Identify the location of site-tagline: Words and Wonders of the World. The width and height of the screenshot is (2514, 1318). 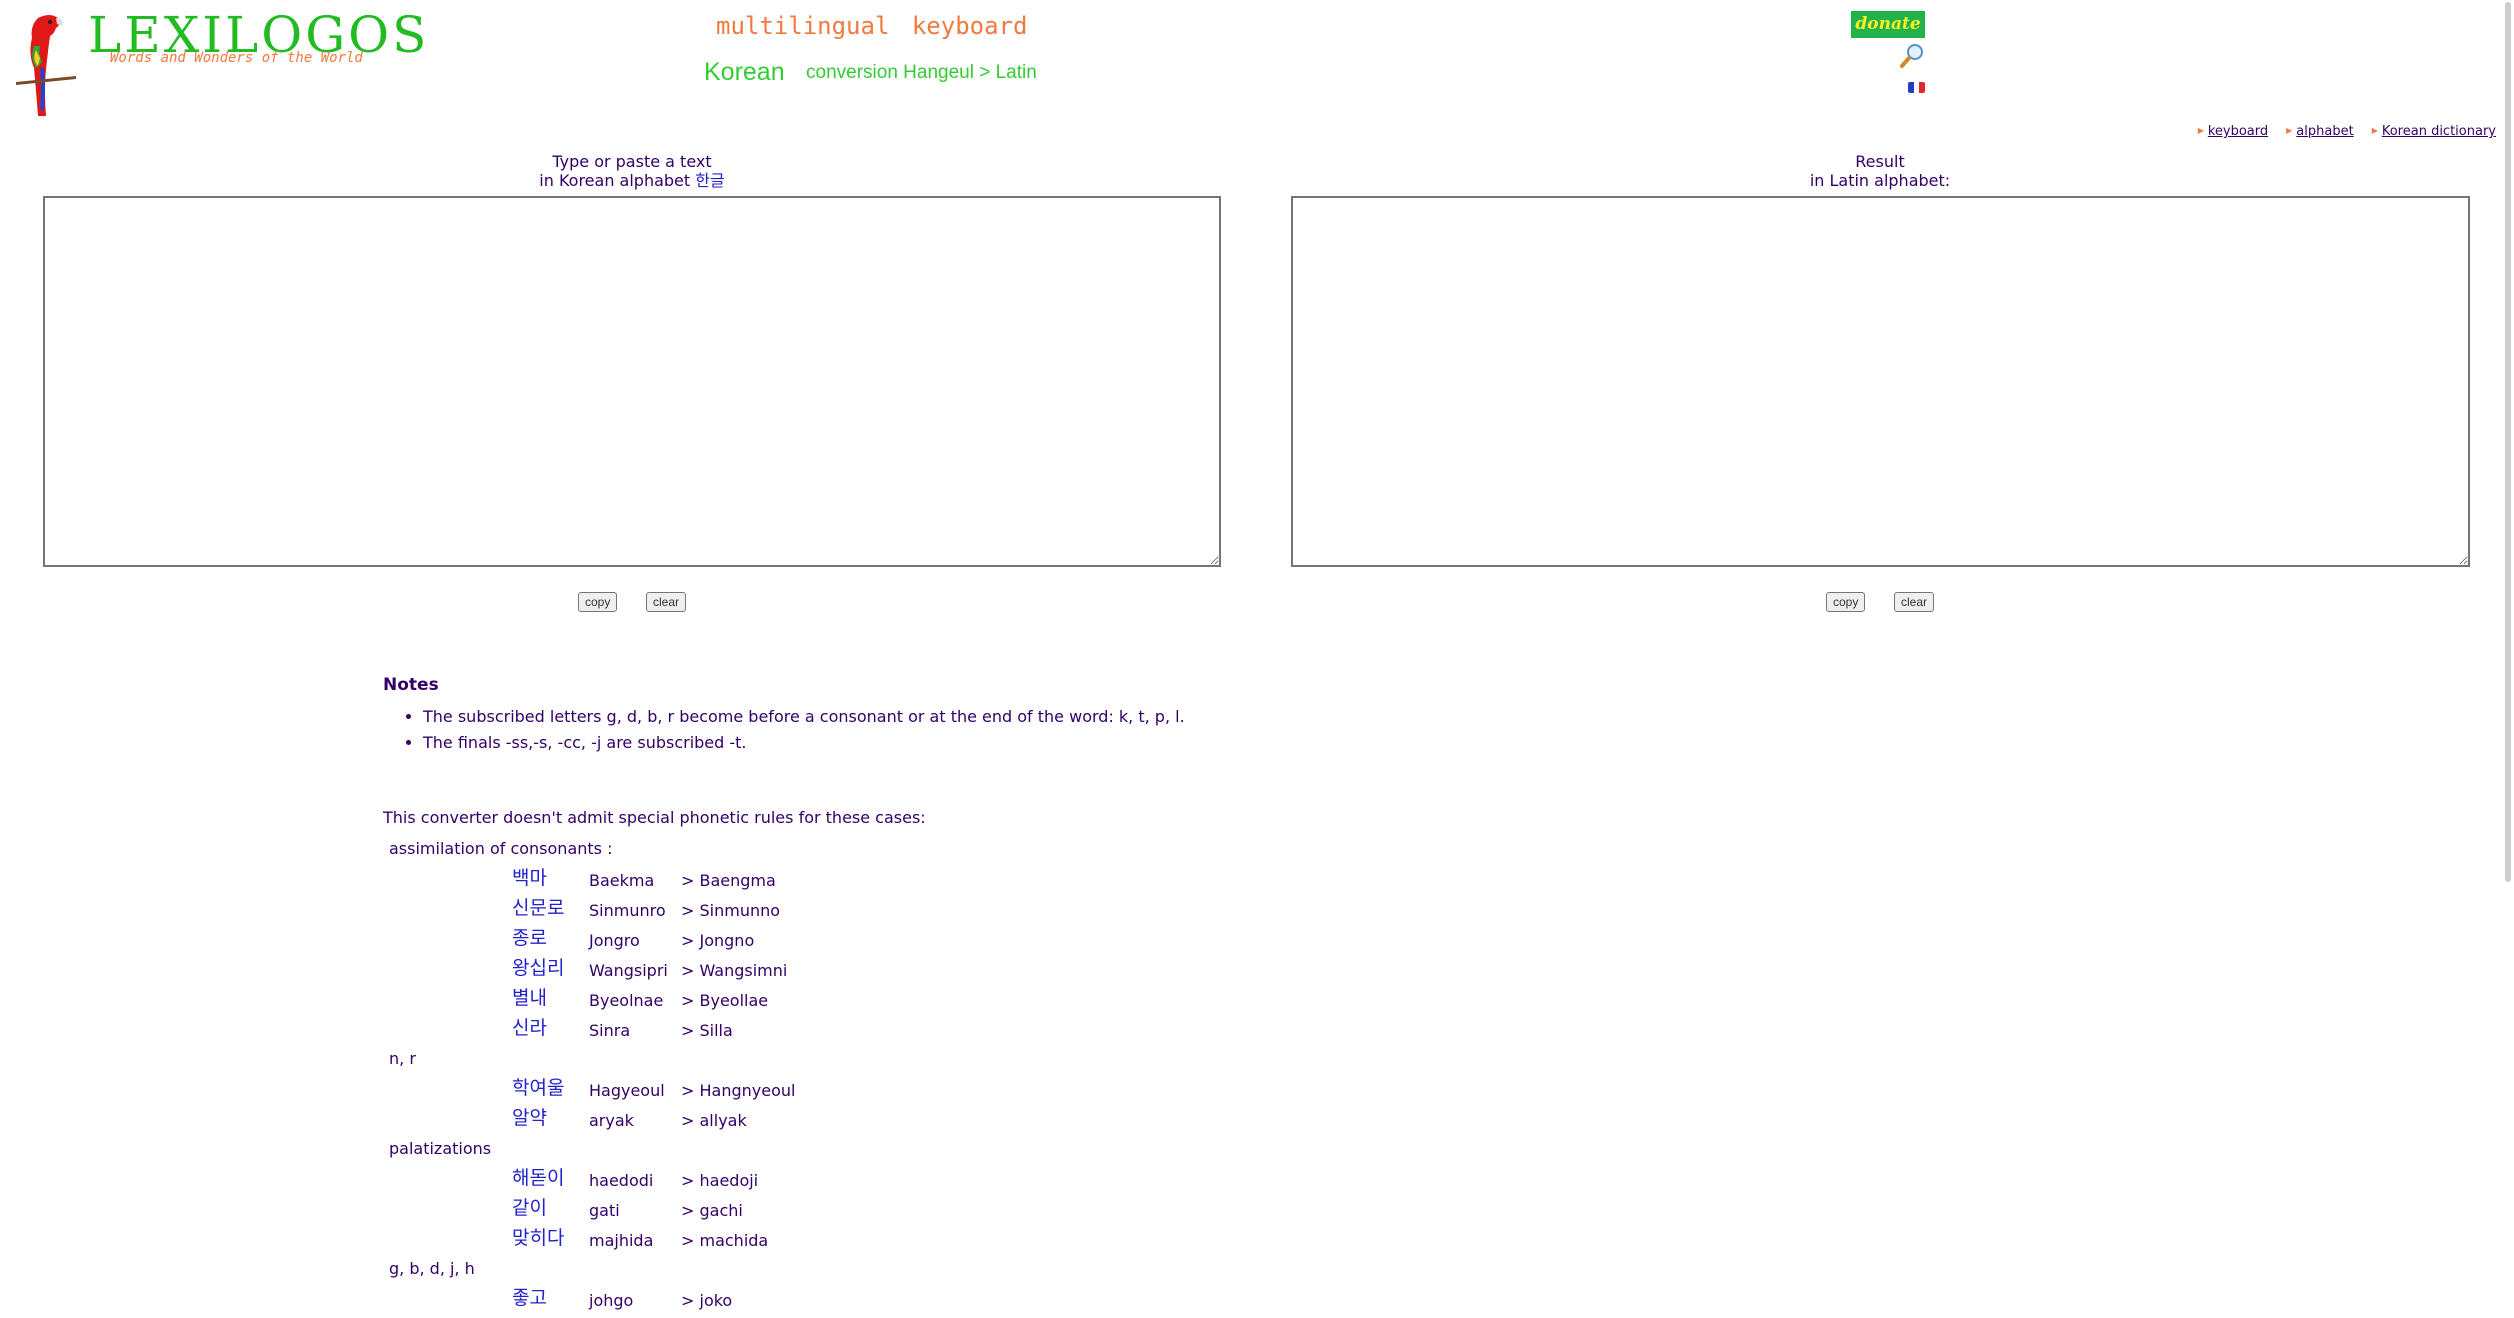
(236, 58).